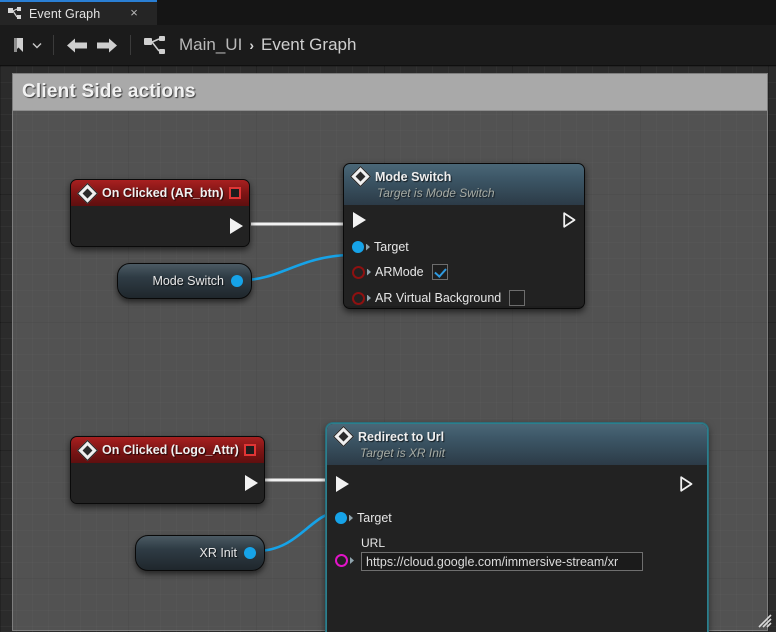 Image resolution: width=776 pixels, height=632 pixels. I want to click on tab-bar: Event Graph ×, so click(388, 13).